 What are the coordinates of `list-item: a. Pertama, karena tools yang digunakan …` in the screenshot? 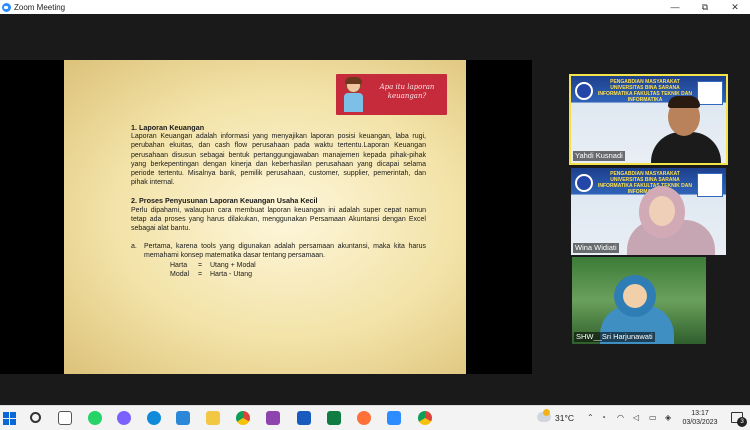 It's located at (278, 251).